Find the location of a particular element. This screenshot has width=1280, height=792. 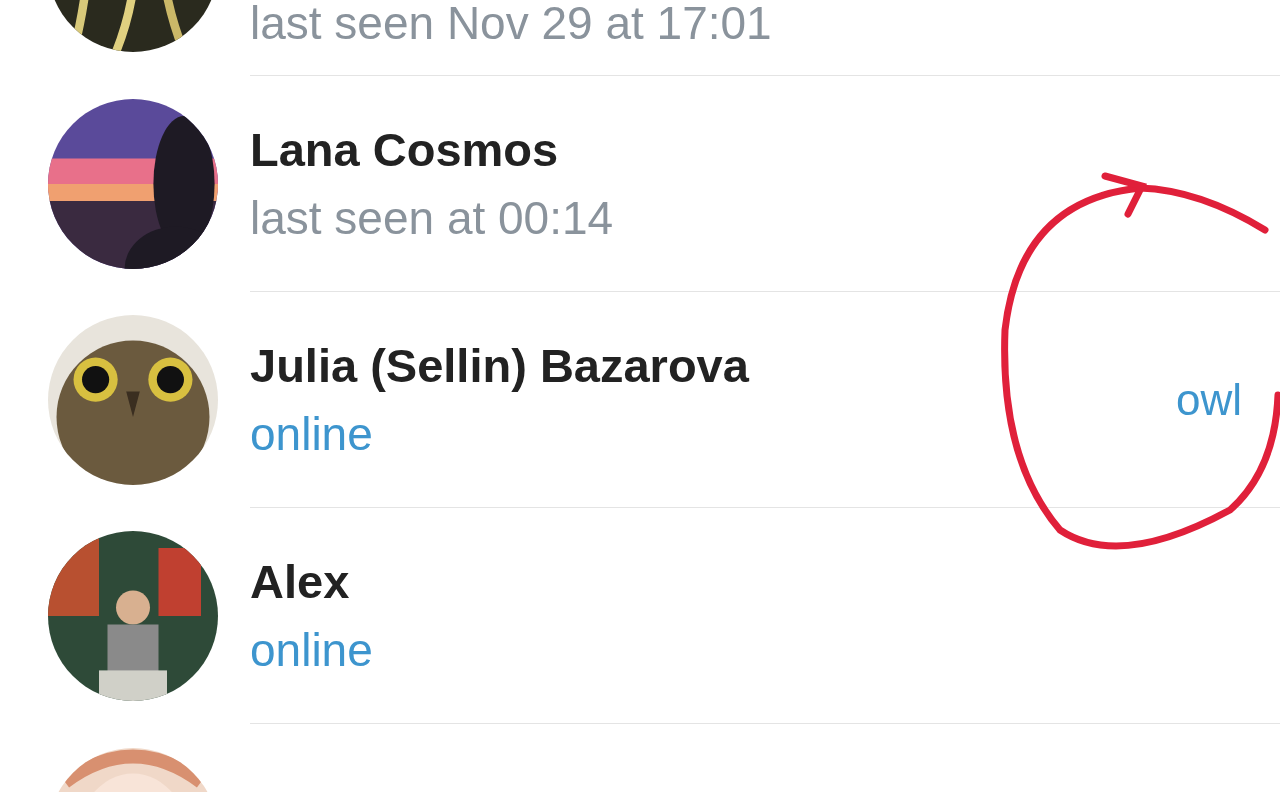

contact-name: Alex is located at coordinates (300, 581).